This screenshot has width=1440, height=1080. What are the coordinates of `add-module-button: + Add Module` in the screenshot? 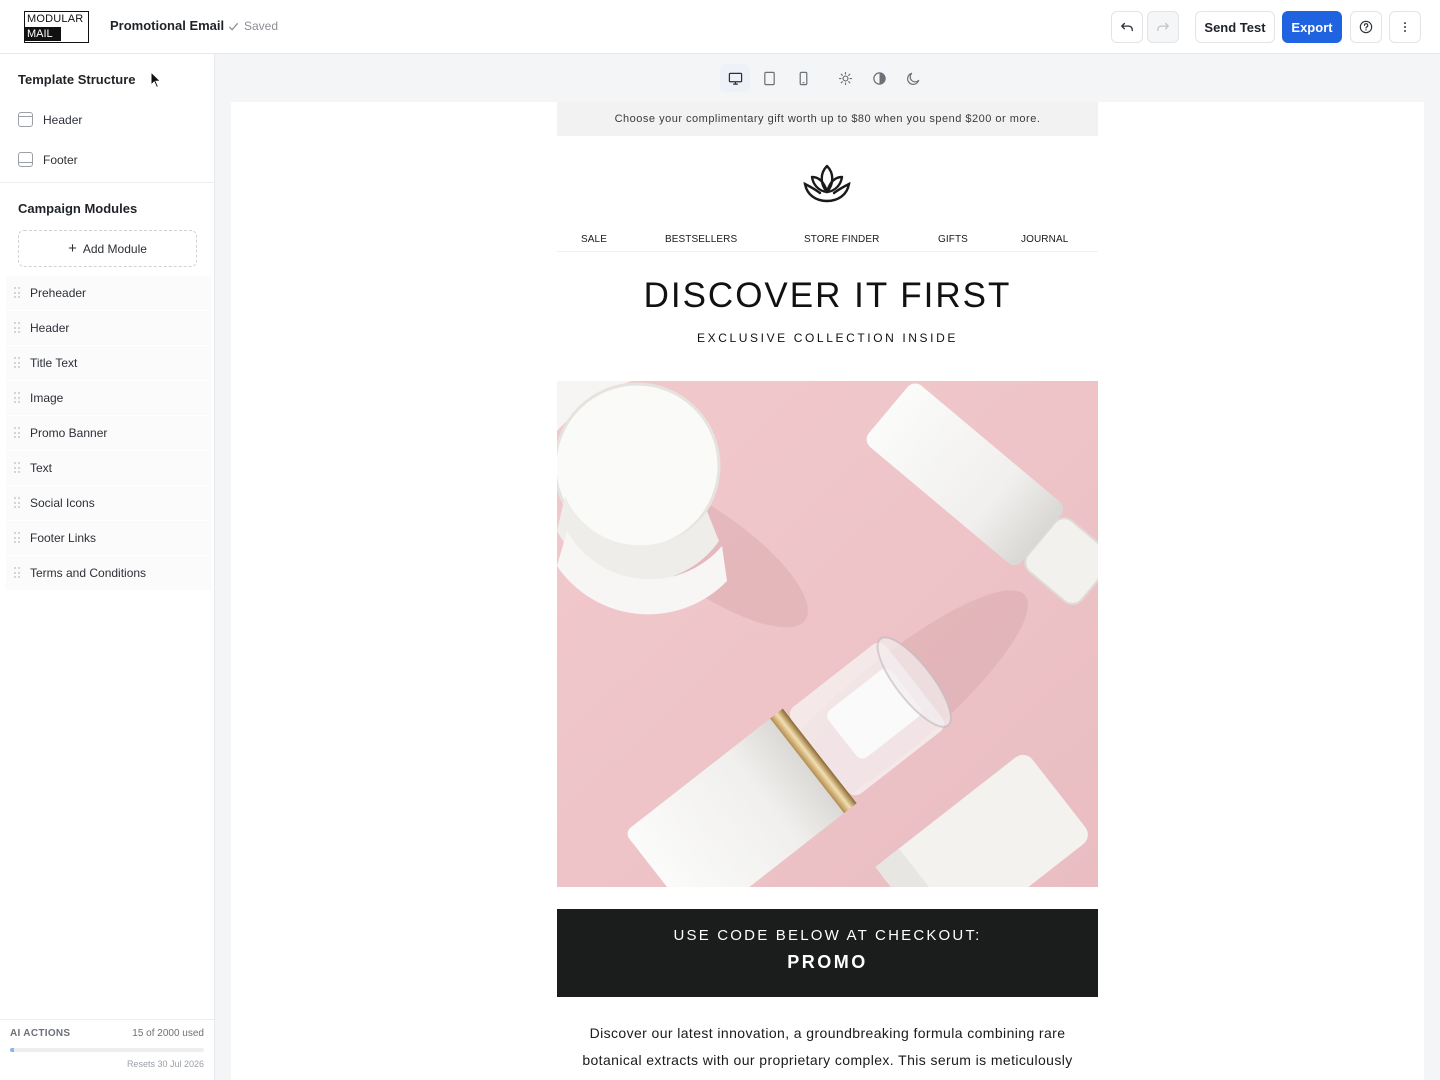 It's located at (107, 248).